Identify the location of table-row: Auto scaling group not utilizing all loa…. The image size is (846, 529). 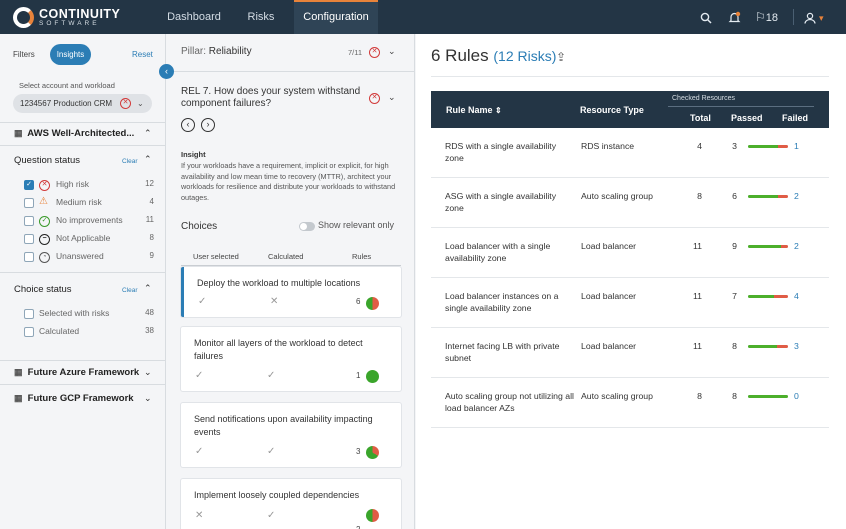
(630, 403).